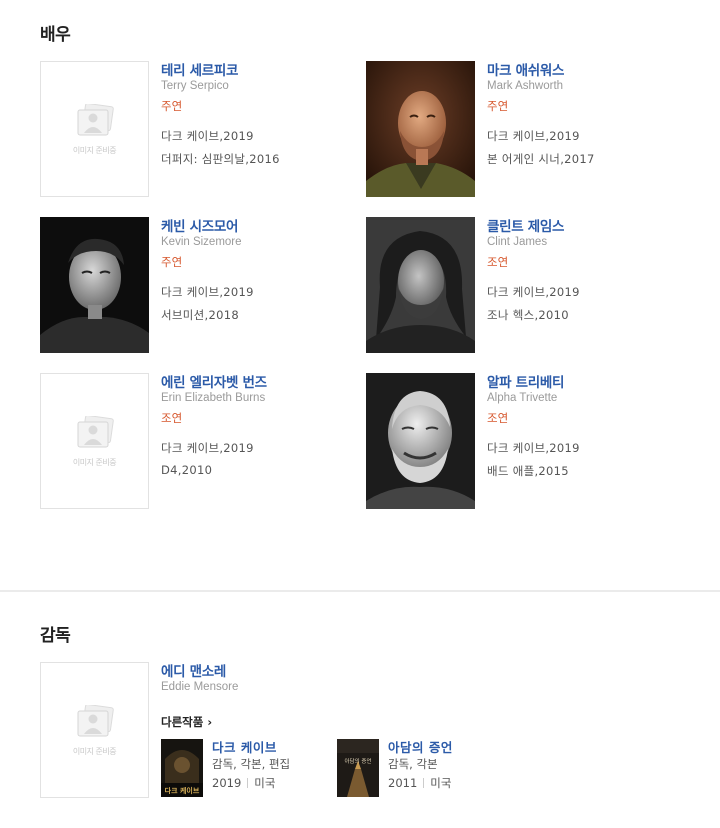 Image resolution: width=720 pixels, height=828 pixels. I want to click on actor-work: 서브미션,2018, so click(200, 315).